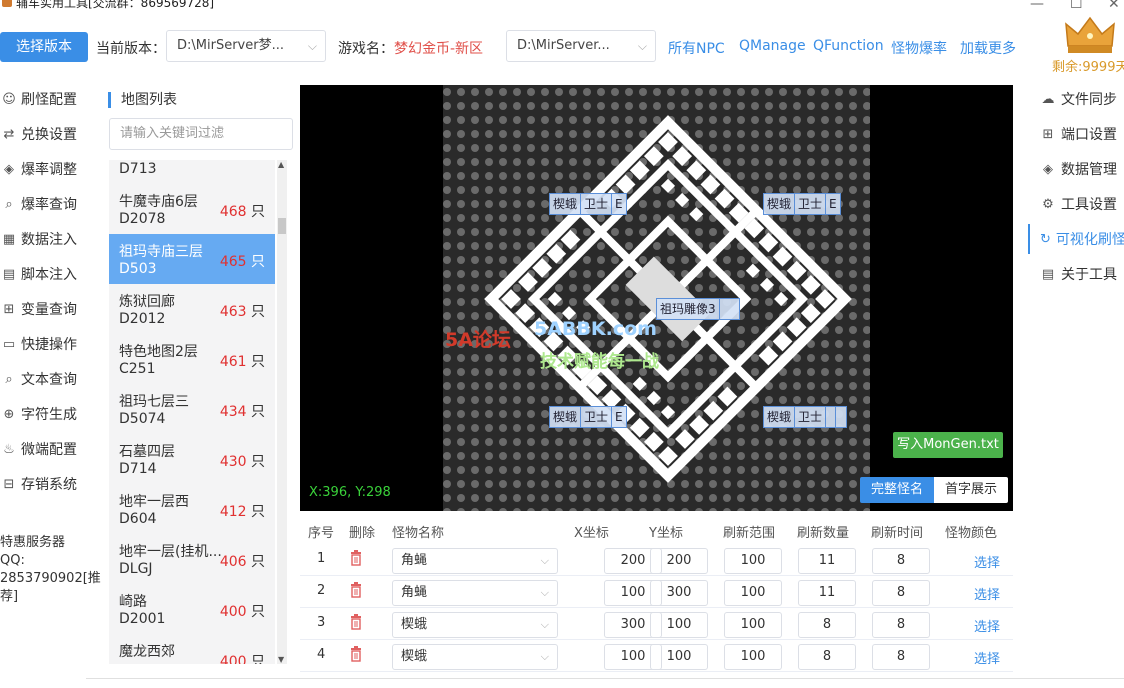 The width and height of the screenshot is (1124, 688). What do you see at coordinates (43, 274) in the screenshot?
I see `sidebar-item: ▤ 脚本注入` at bounding box center [43, 274].